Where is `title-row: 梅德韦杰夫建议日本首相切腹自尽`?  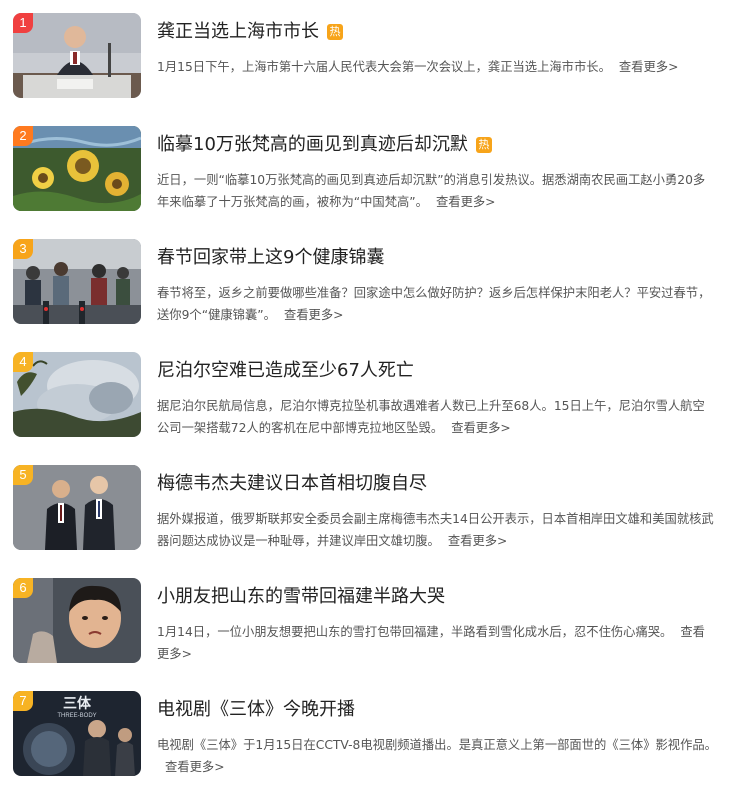 title-row: 梅德韦杰夫建议日本首相切腹自尽 is located at coordinates (292, 484).